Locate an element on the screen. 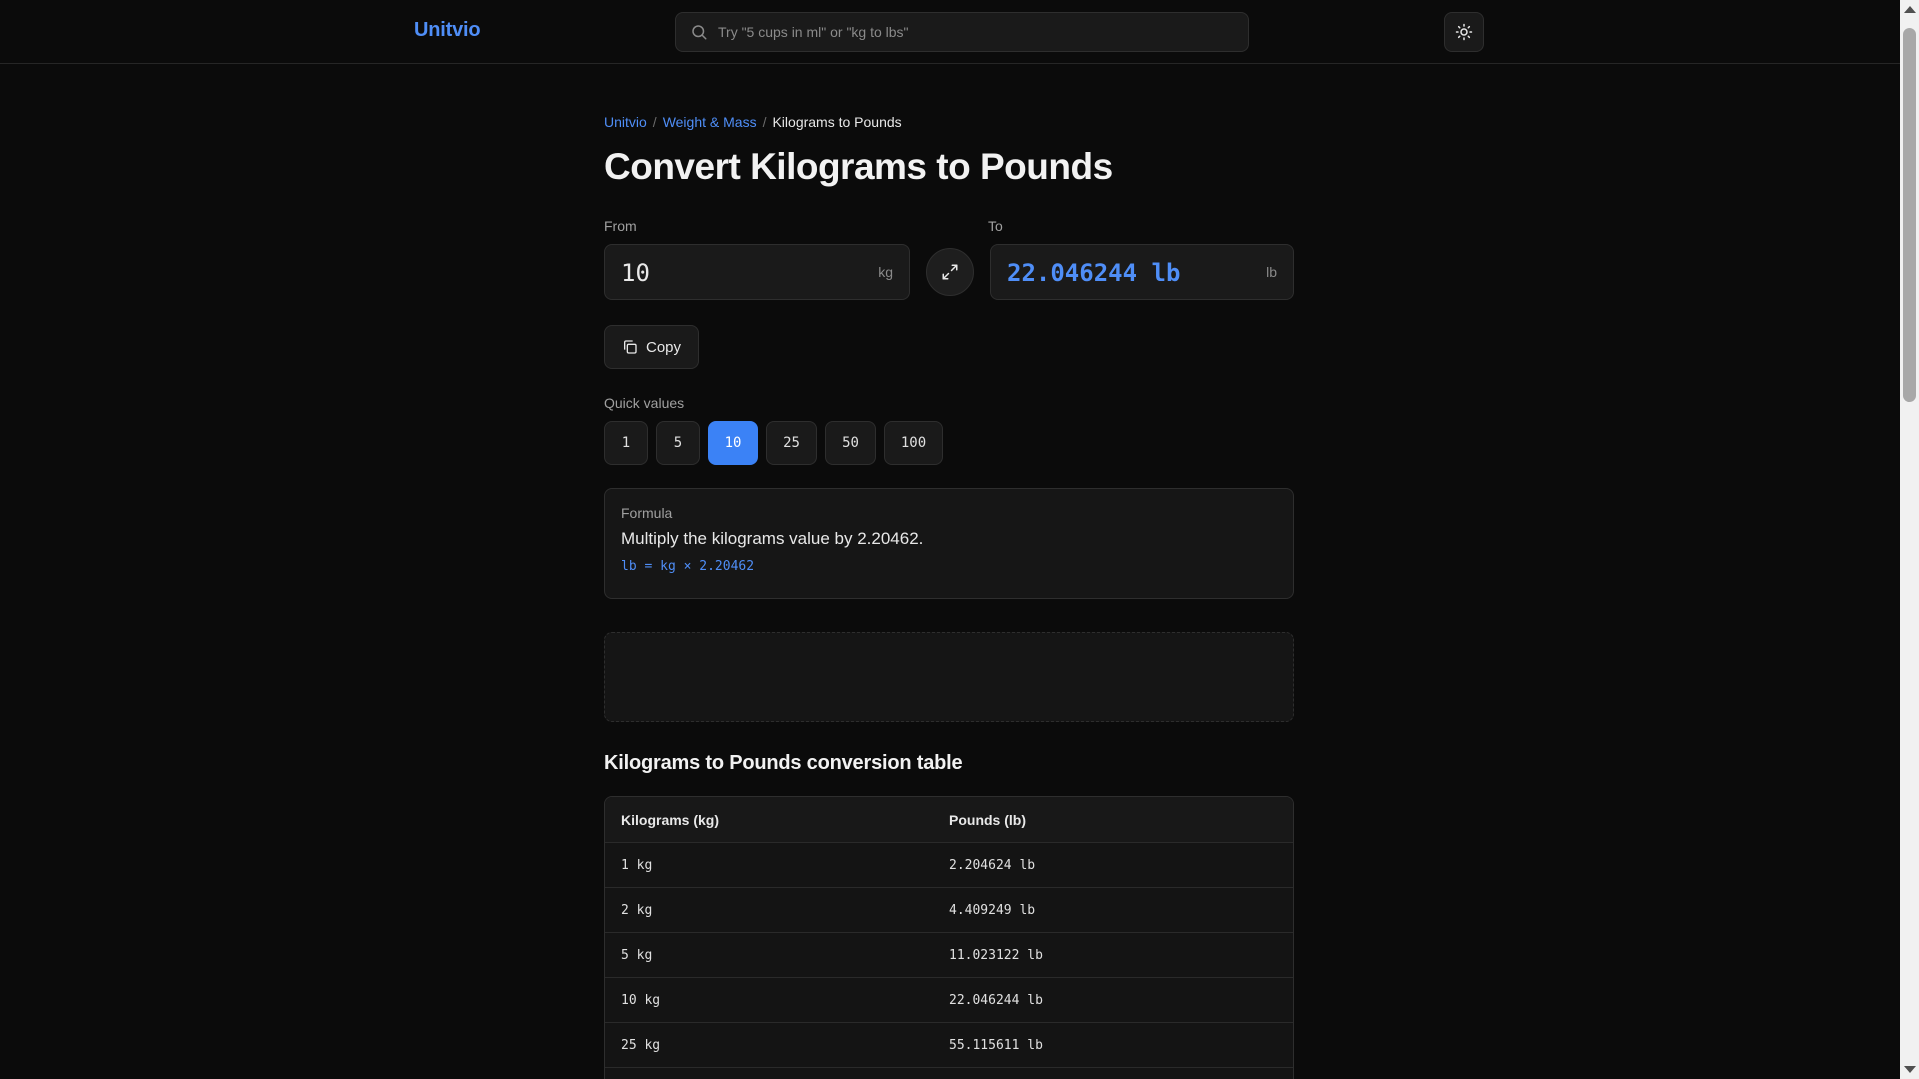 The width and height of the screenshot is (1919, 1079). ad-placeholder is located at coordinates (949, 677).